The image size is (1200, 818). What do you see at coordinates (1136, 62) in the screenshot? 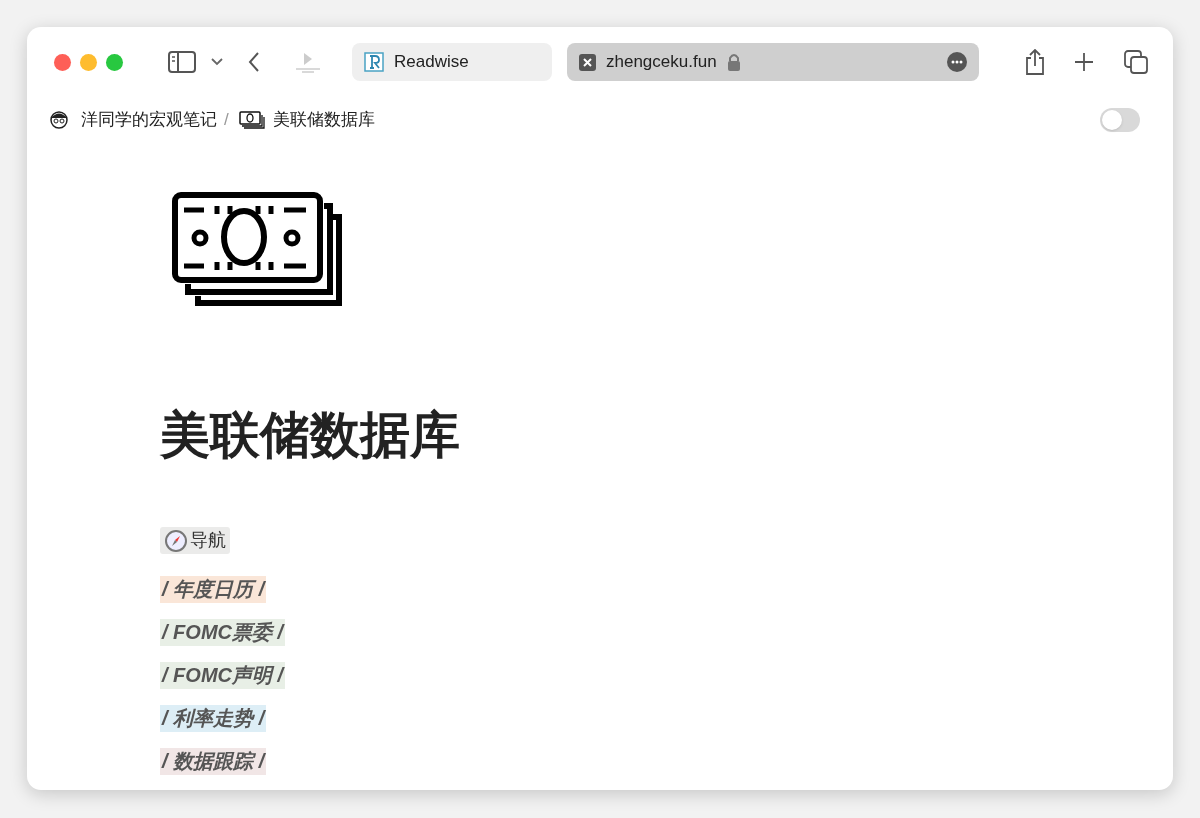
I see `tabs-overview-icon` at bounding box center [1136, 62].